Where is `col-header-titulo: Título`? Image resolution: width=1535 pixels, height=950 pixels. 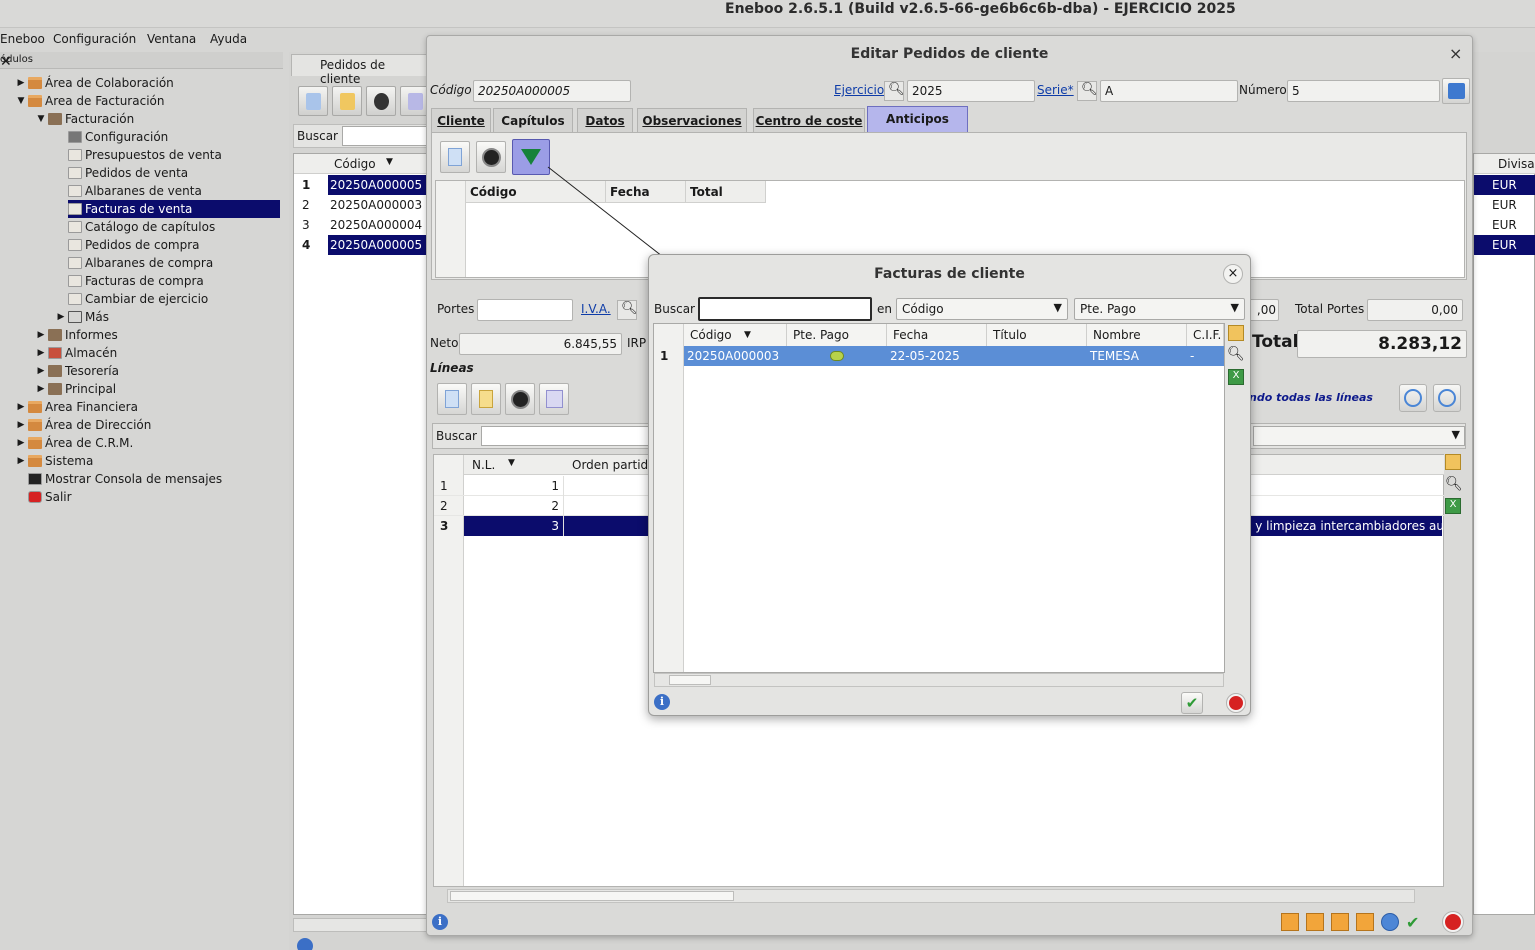
col-header-titulo: Título is located at coordinates (1037, 335).